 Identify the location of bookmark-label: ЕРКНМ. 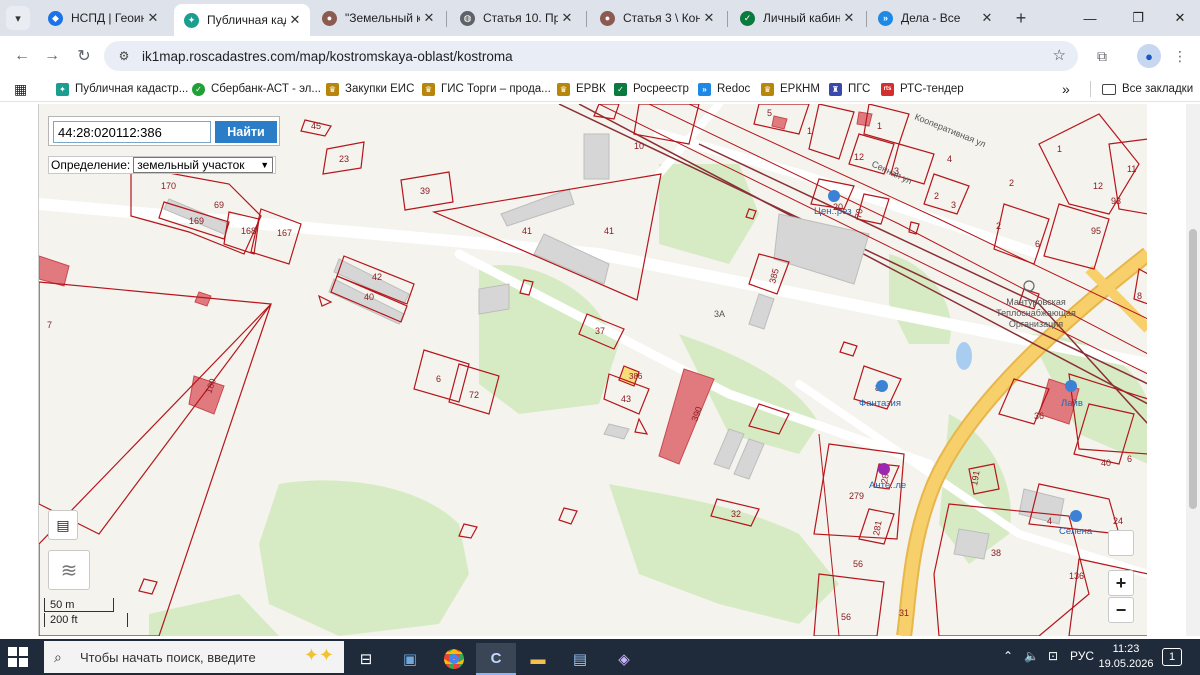
(800, 89).